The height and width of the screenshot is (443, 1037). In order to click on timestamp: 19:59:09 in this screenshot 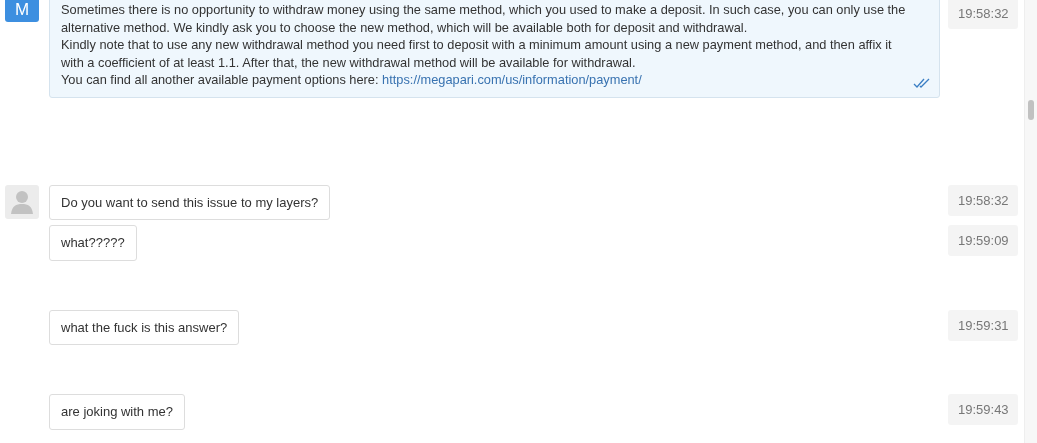, I will do `click(983, 240)`.